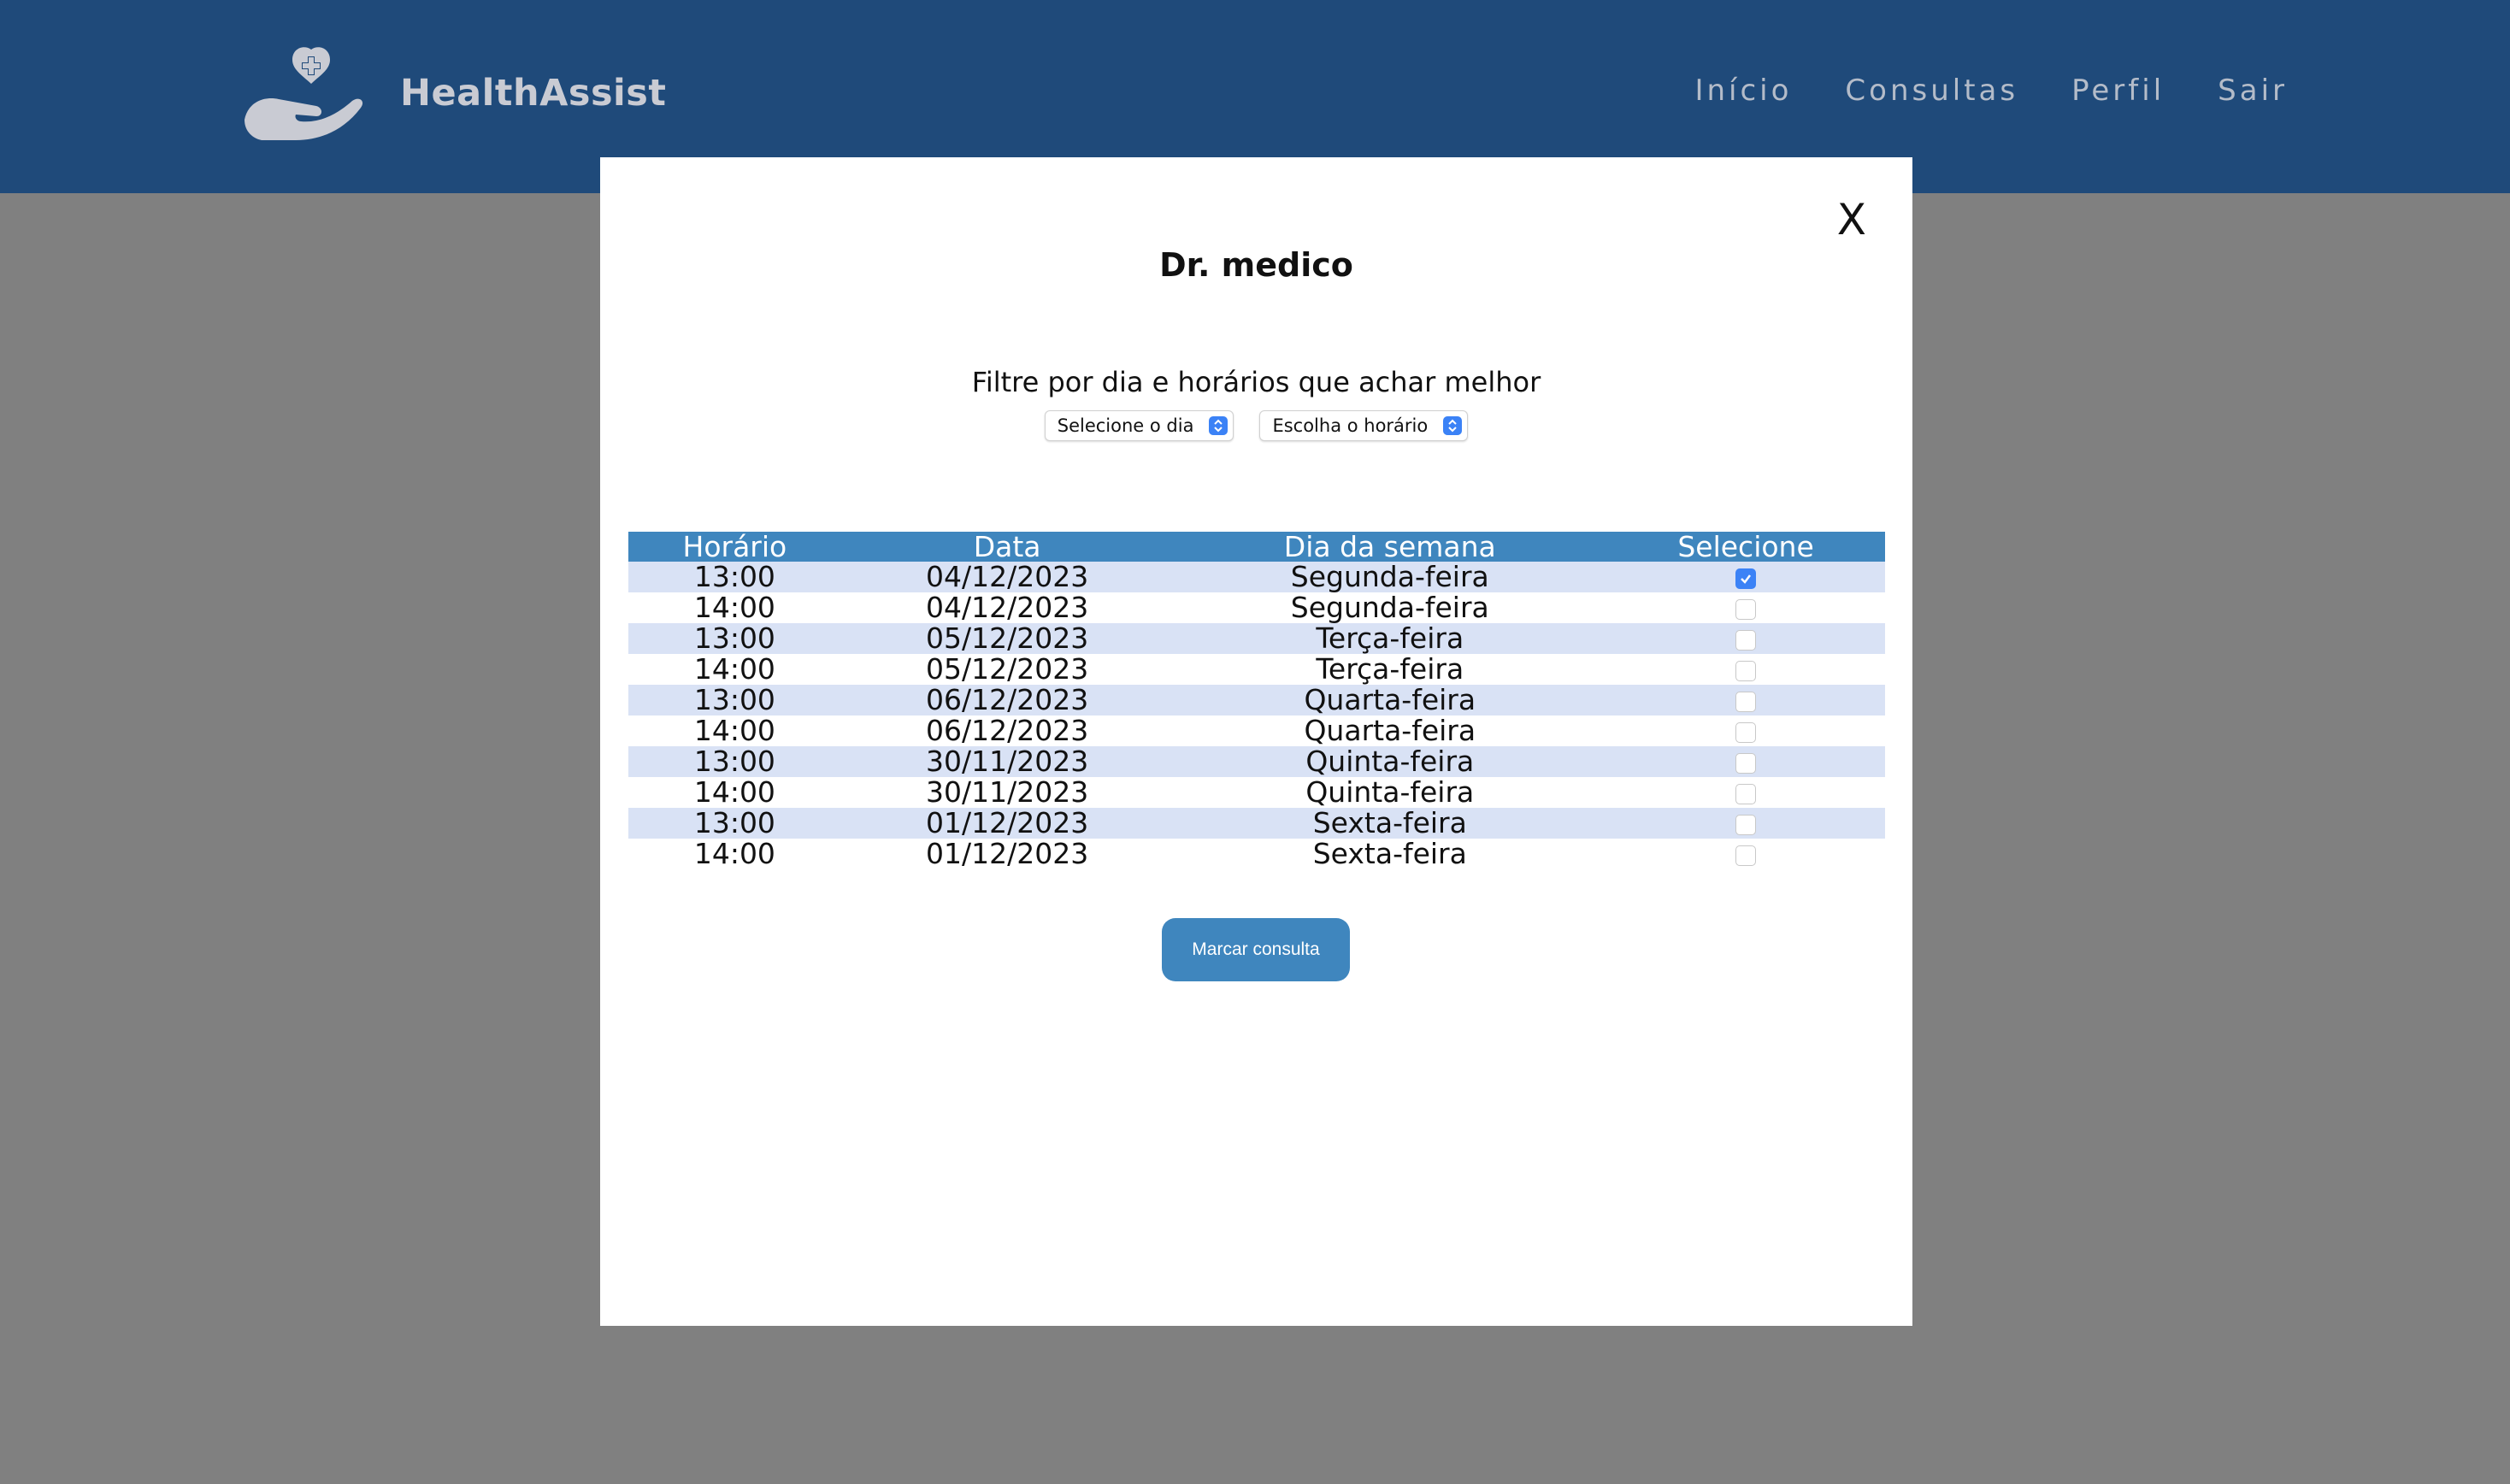  I want to click on table-row: 14:00 01/12/2023 Sexta-feira, so click(1256, 854).